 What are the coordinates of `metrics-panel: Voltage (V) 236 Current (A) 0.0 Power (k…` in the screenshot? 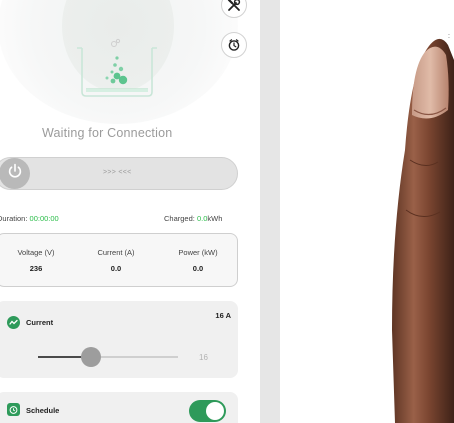 It's located at (119, 260).